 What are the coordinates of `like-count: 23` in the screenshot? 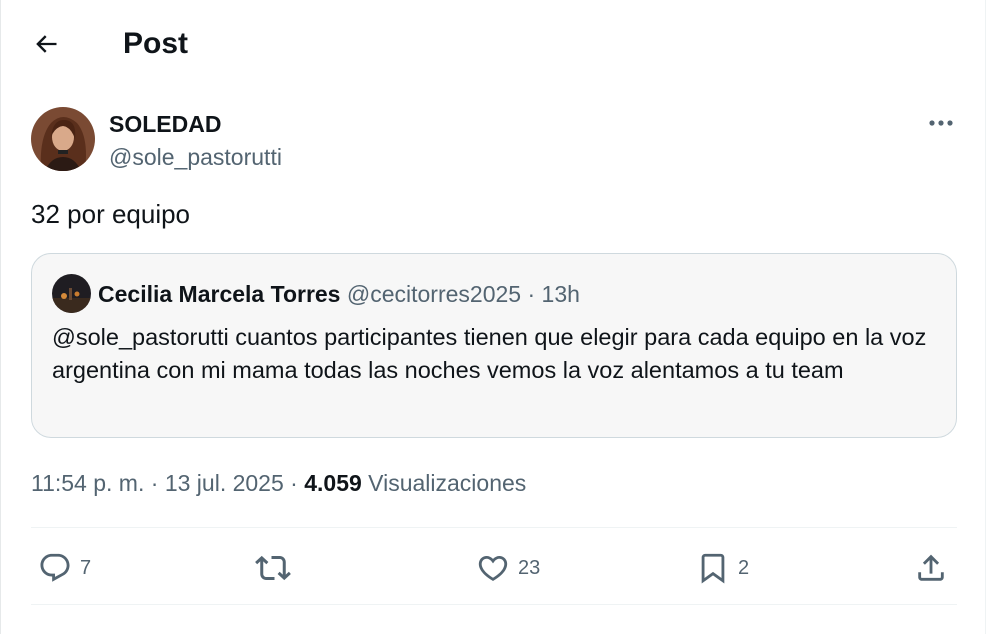 It's located at (529, 567).